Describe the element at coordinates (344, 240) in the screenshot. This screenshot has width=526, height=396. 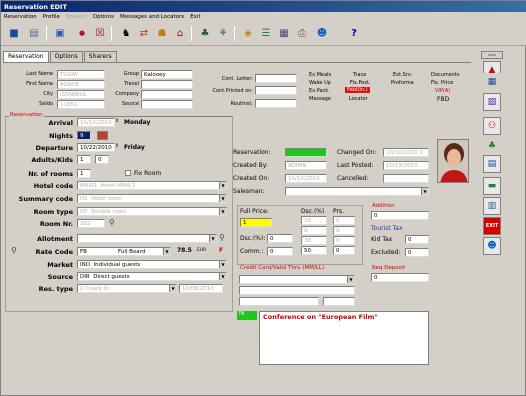
I see `prs-3: 0` at that location.